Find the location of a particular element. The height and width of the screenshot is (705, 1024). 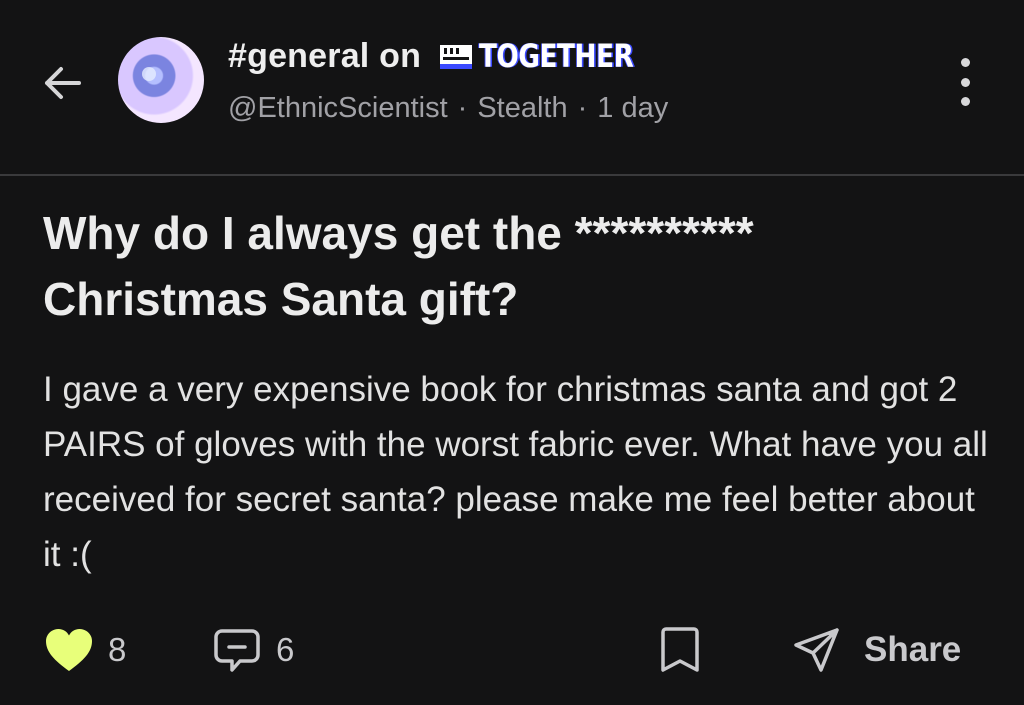

avatar is located at coordinates (161, 80).